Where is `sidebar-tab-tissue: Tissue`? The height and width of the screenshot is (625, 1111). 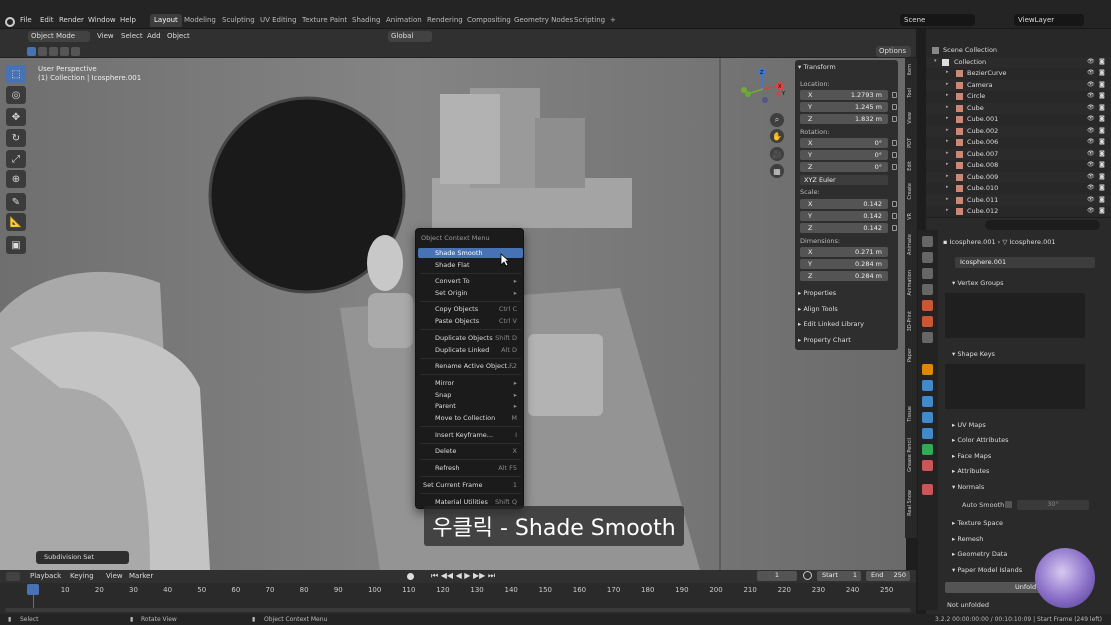
sidebar-tab-tissue: Tissue is located at coordinates (910, 414).